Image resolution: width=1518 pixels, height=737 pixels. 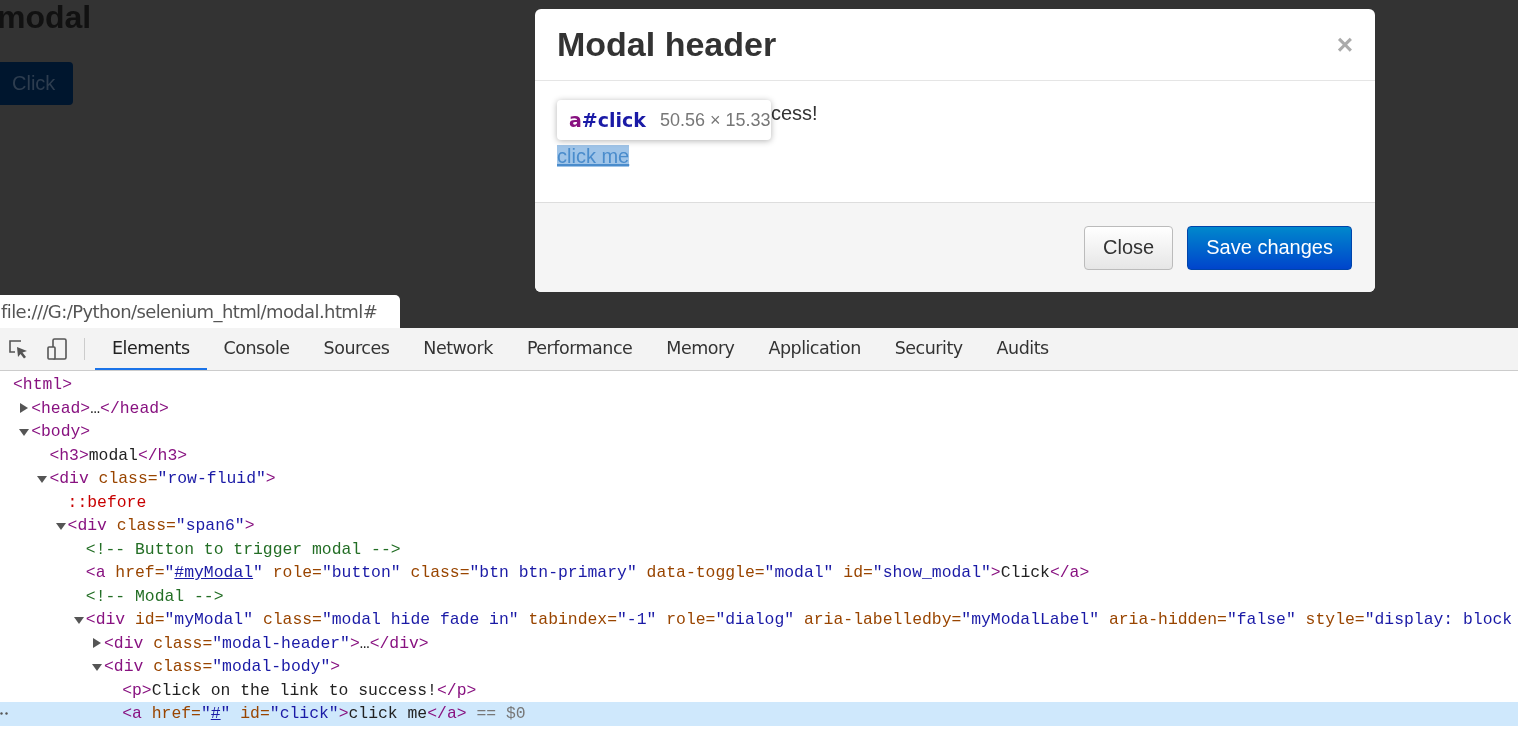 I want to click on dom-node-row: <!-- Modal -->, so click(x=759, y=596).